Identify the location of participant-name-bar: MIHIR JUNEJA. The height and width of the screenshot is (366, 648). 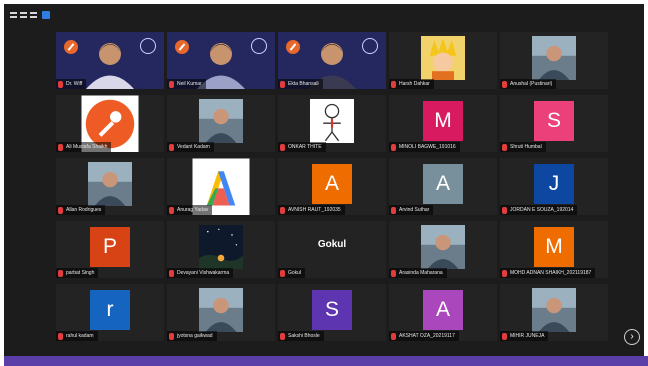
(524, 336).